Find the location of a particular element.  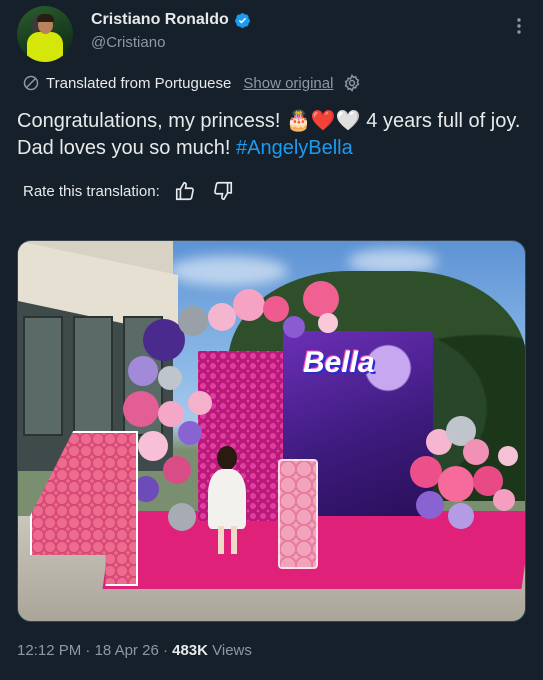

gear-icon is located at coordinates (352, 83).